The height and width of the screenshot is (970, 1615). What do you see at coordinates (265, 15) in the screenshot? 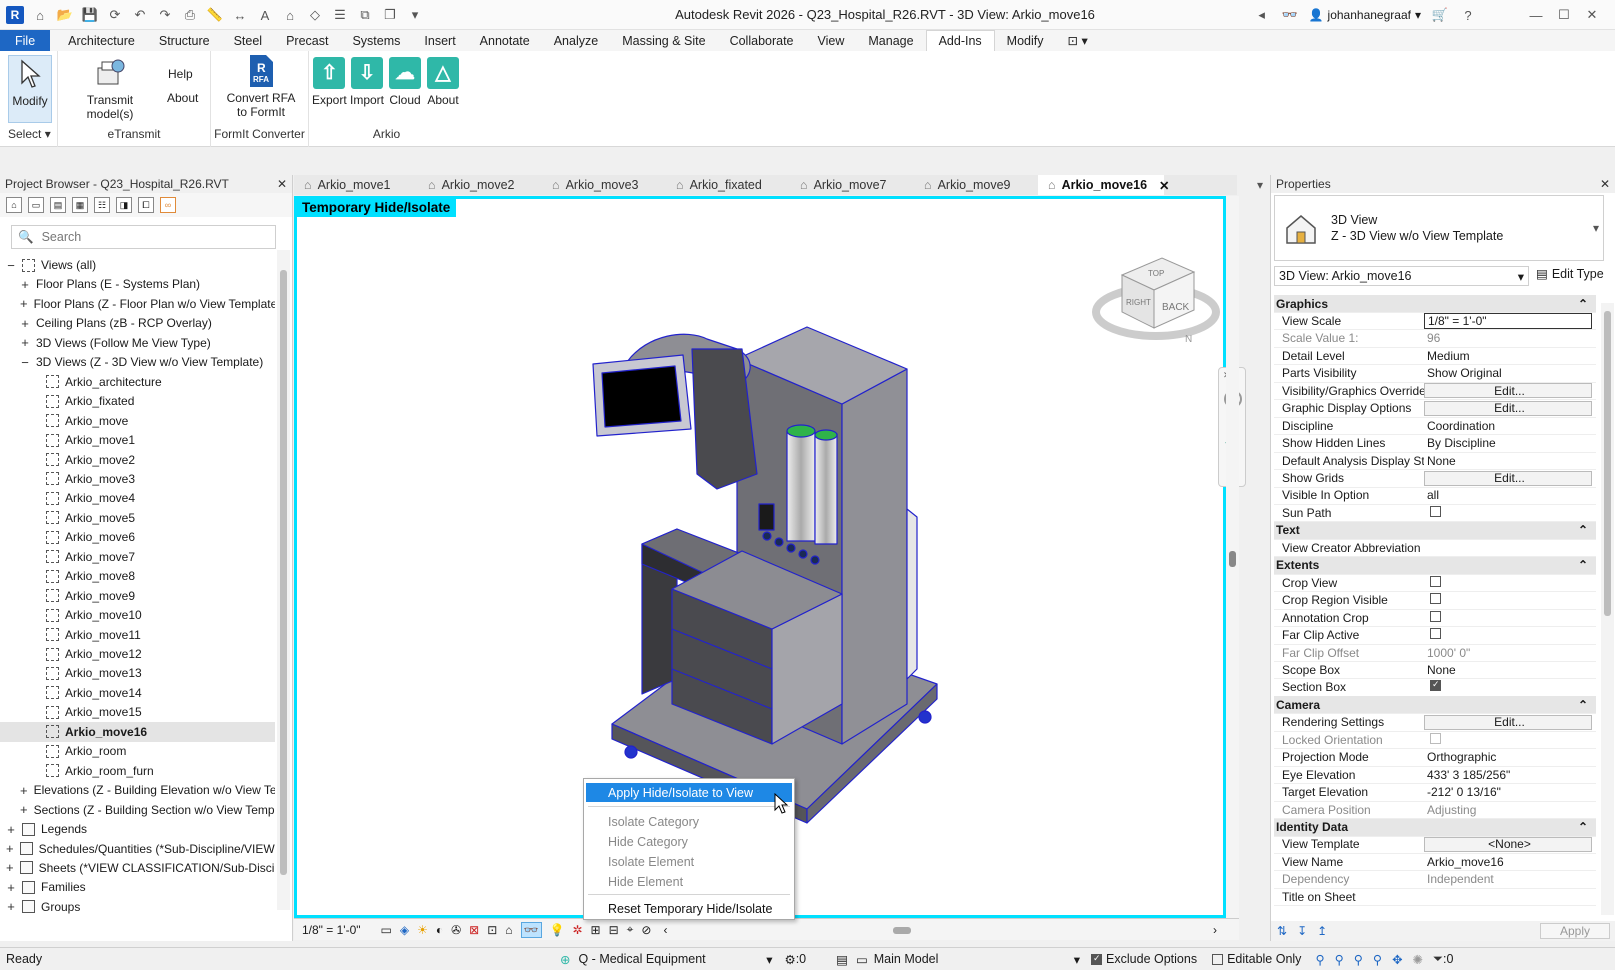
I see `text-icon: A` at bounding box center [265, 15].